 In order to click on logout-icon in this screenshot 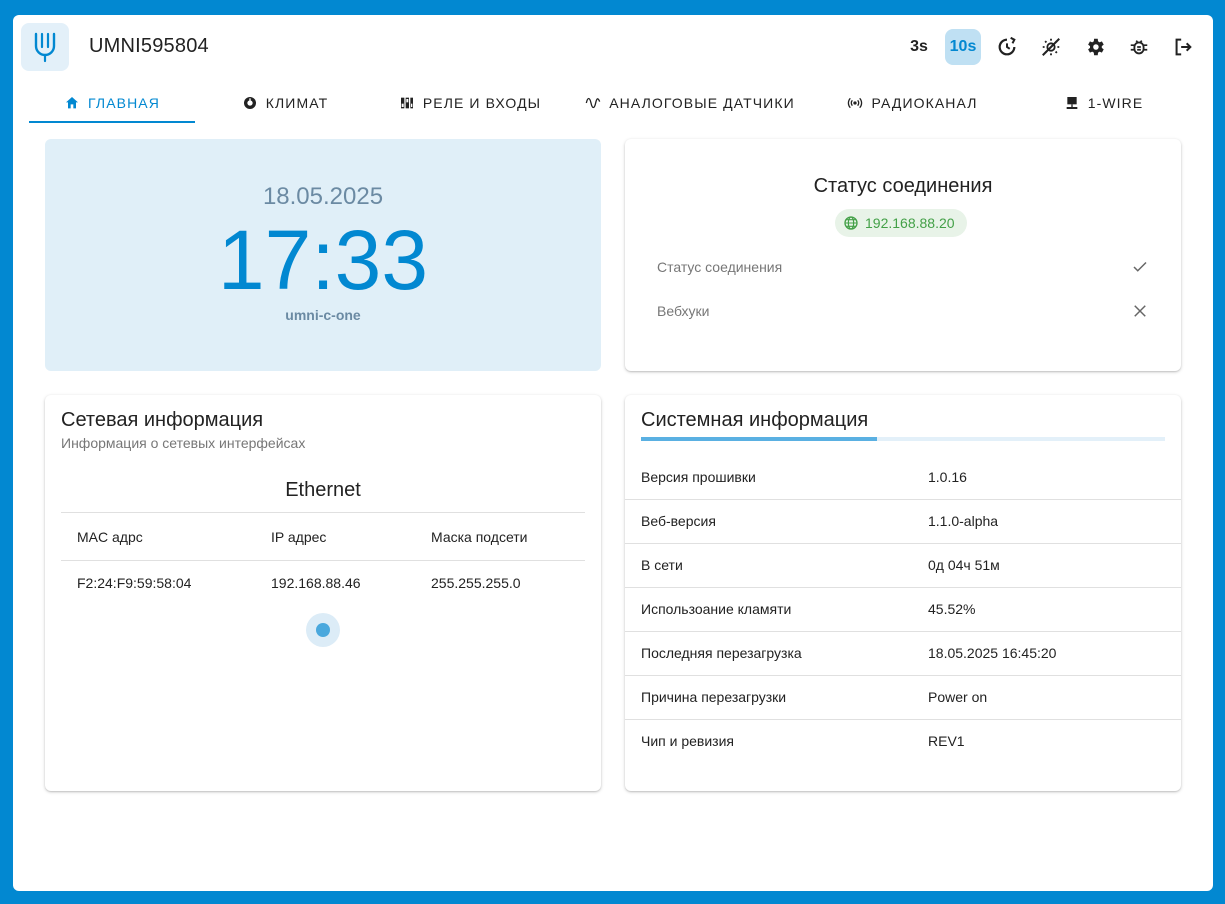, I will do `click(1183, 47)`.